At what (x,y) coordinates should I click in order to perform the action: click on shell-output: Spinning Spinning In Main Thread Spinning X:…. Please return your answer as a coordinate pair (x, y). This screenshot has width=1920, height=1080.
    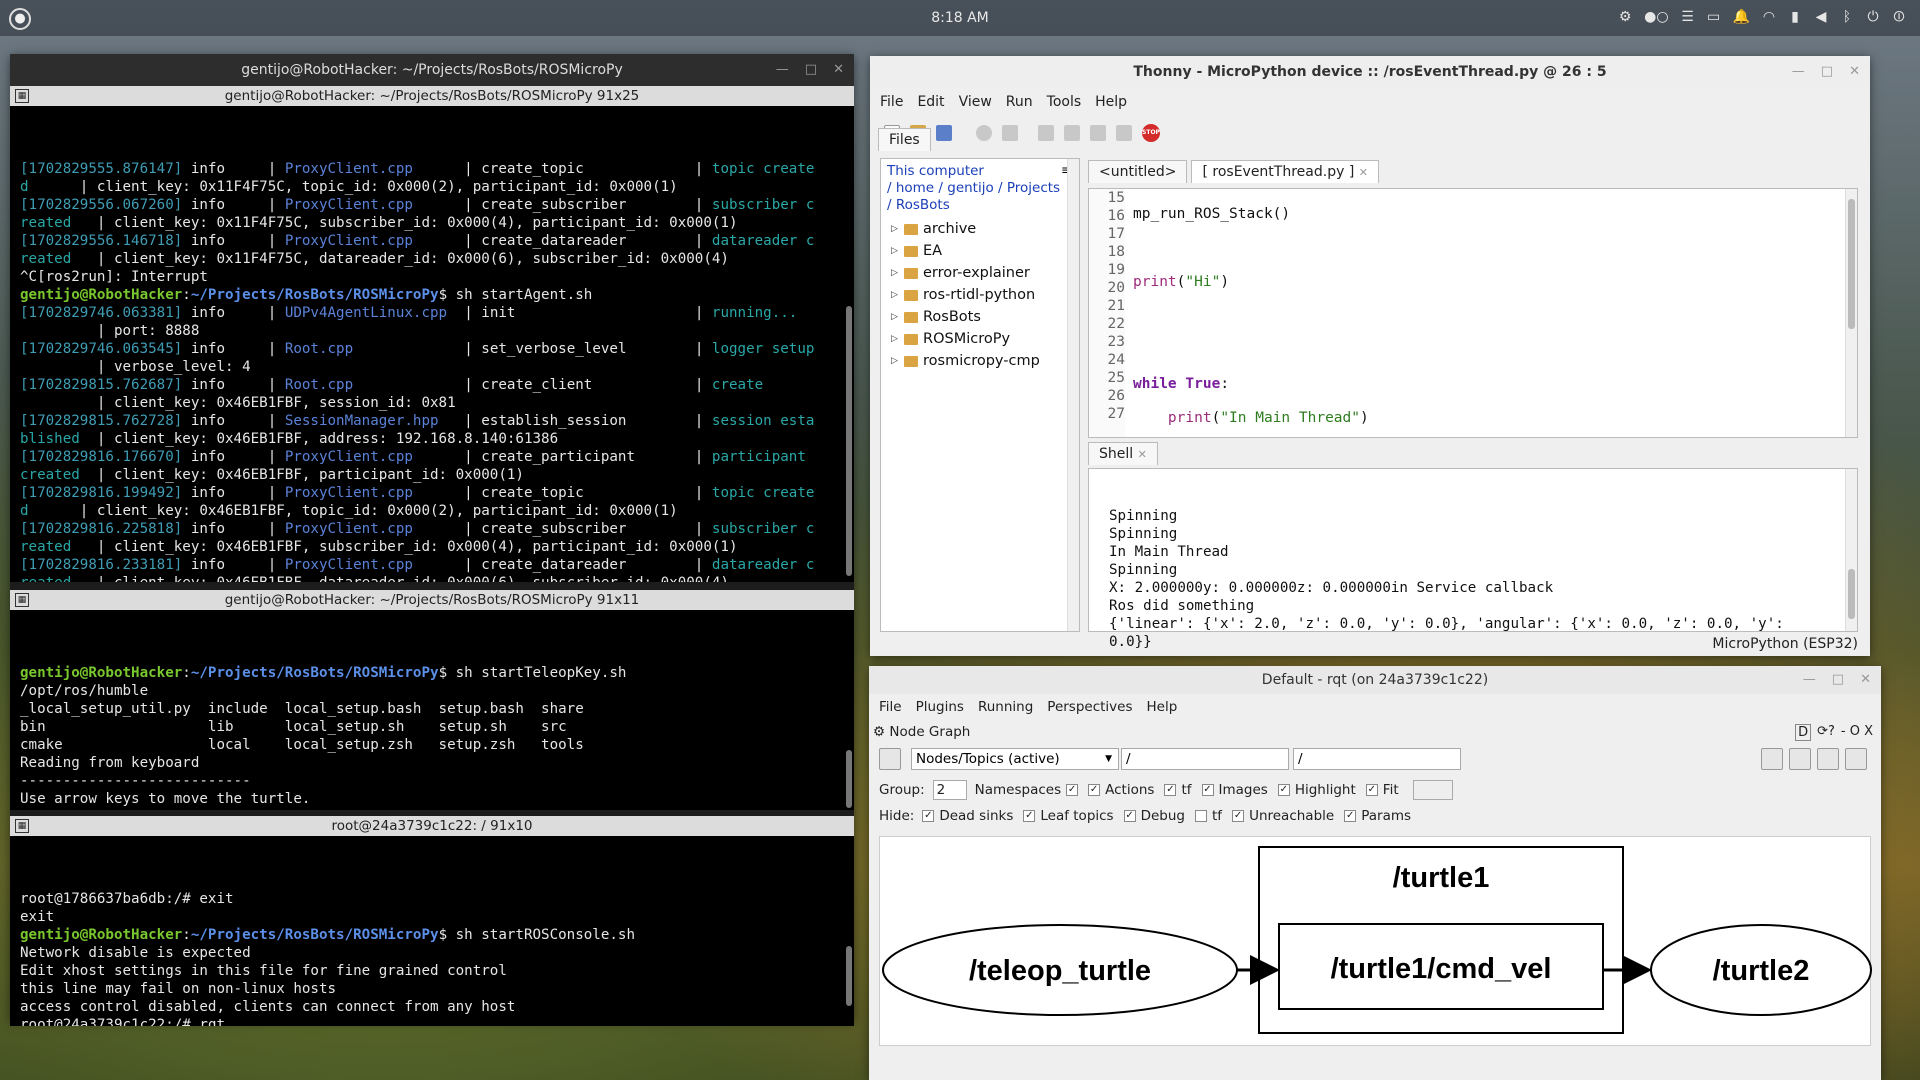
    Looking at the image, I should click on (1473, 559).